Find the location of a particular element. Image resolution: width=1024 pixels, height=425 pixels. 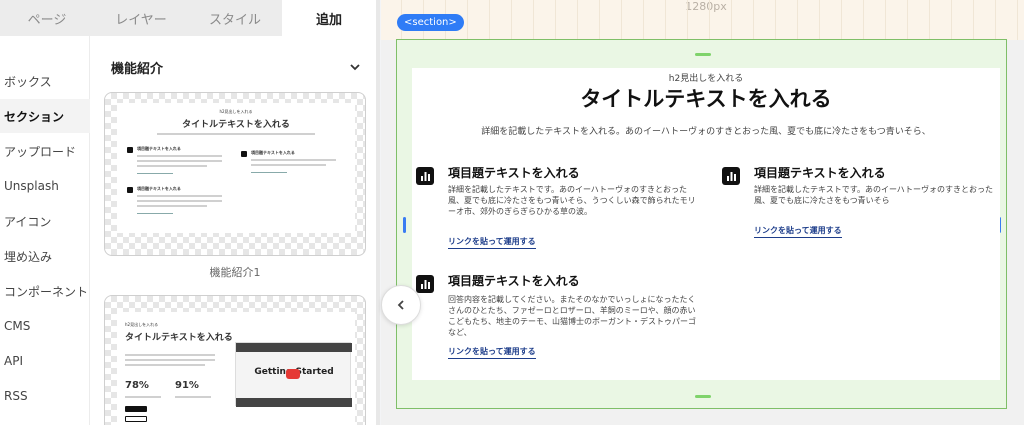

group-title: 機能紹介 is located at coordinates (137, 69).